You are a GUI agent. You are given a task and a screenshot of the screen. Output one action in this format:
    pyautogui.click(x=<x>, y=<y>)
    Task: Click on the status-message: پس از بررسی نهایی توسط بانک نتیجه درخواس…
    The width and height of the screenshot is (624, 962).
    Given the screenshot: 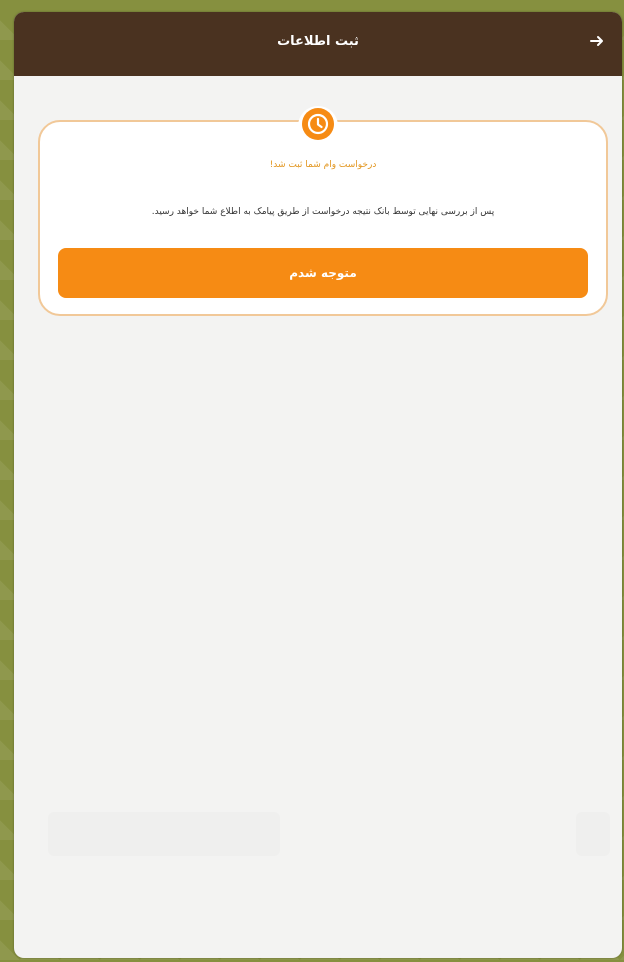 What is the action you would take?
    pyautogui.click(x=323, y=212)
    